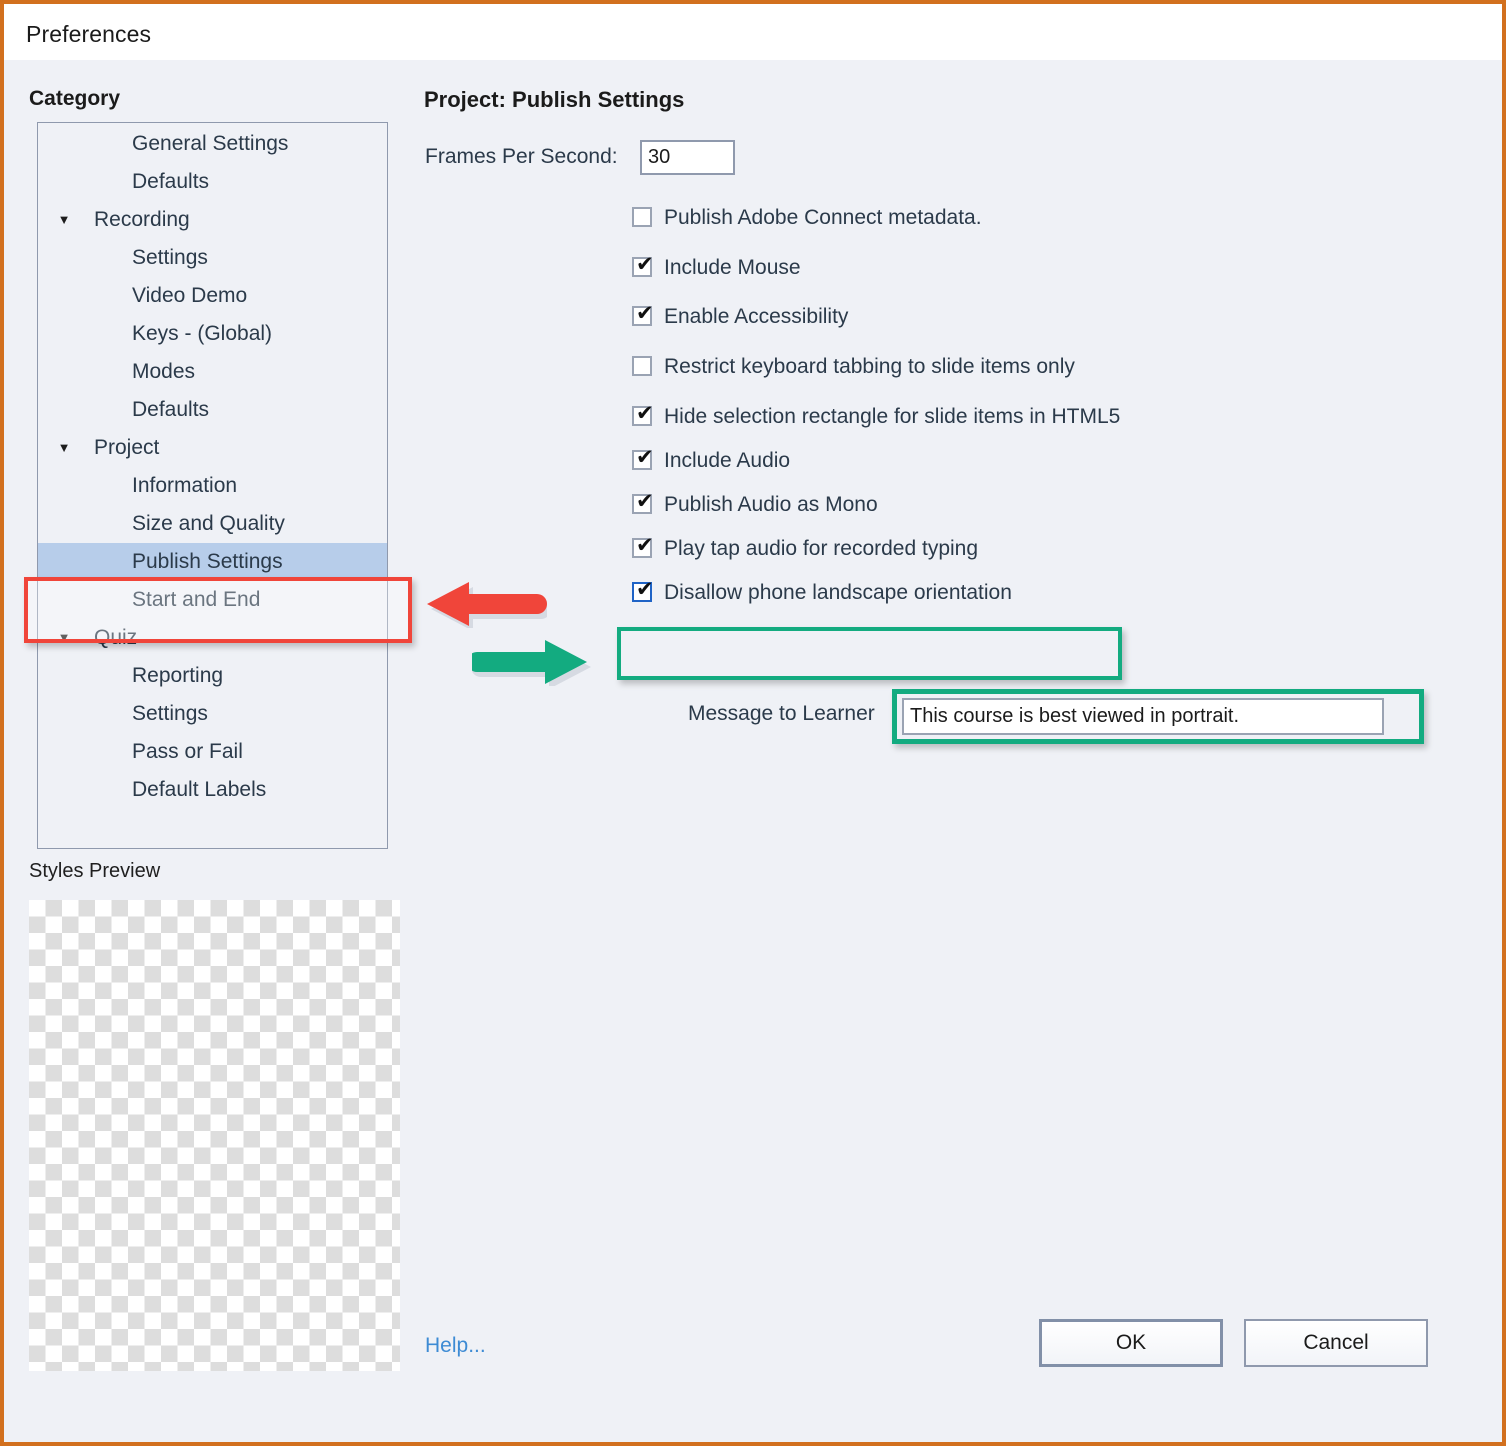 This screenshot has width=1506, height=1446. I want to click on red-arrow-left-icon, so click(486, 606).